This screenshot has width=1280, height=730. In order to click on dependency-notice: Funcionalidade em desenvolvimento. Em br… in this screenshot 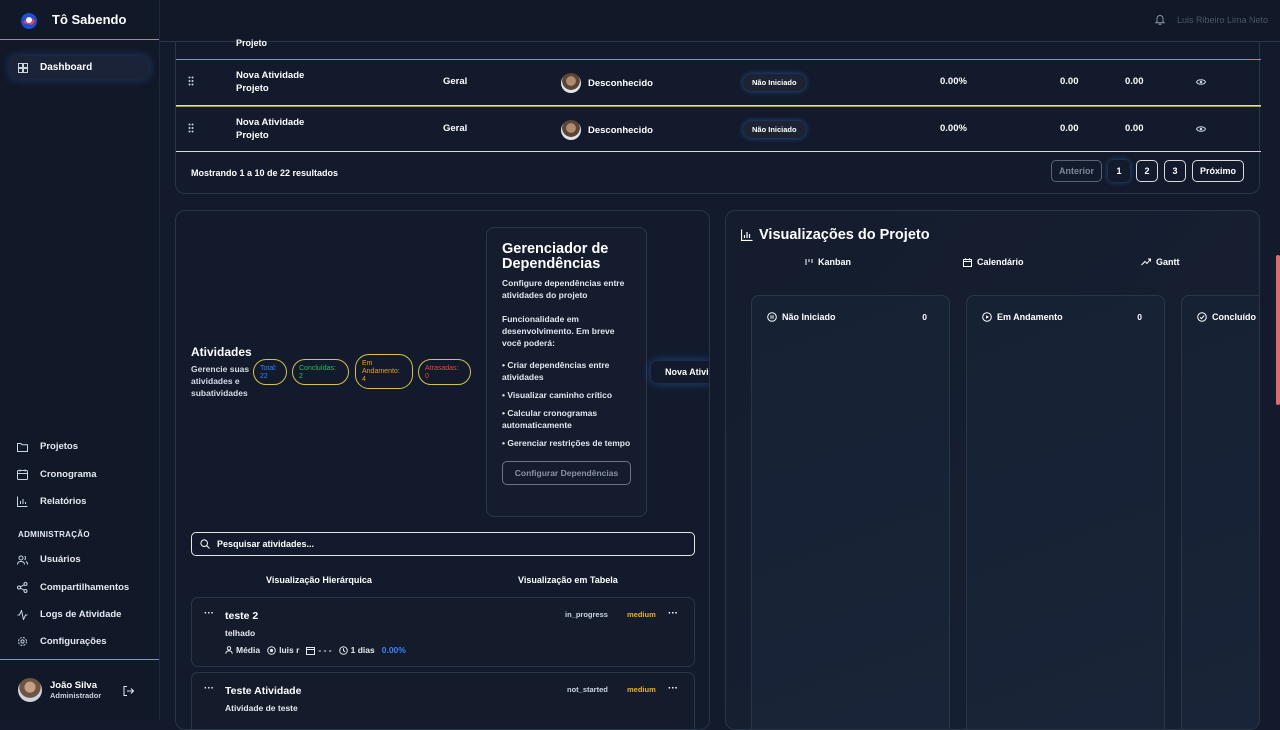, I will do `click(558, 331)`.